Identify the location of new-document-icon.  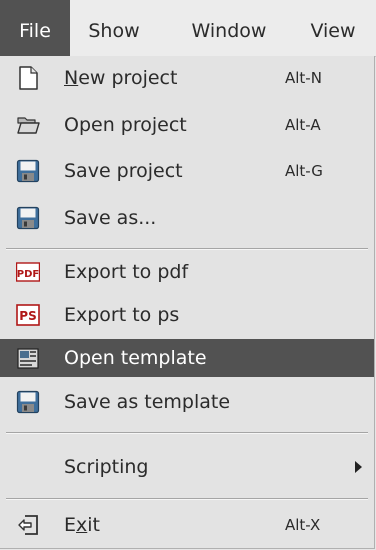
(28, 78).